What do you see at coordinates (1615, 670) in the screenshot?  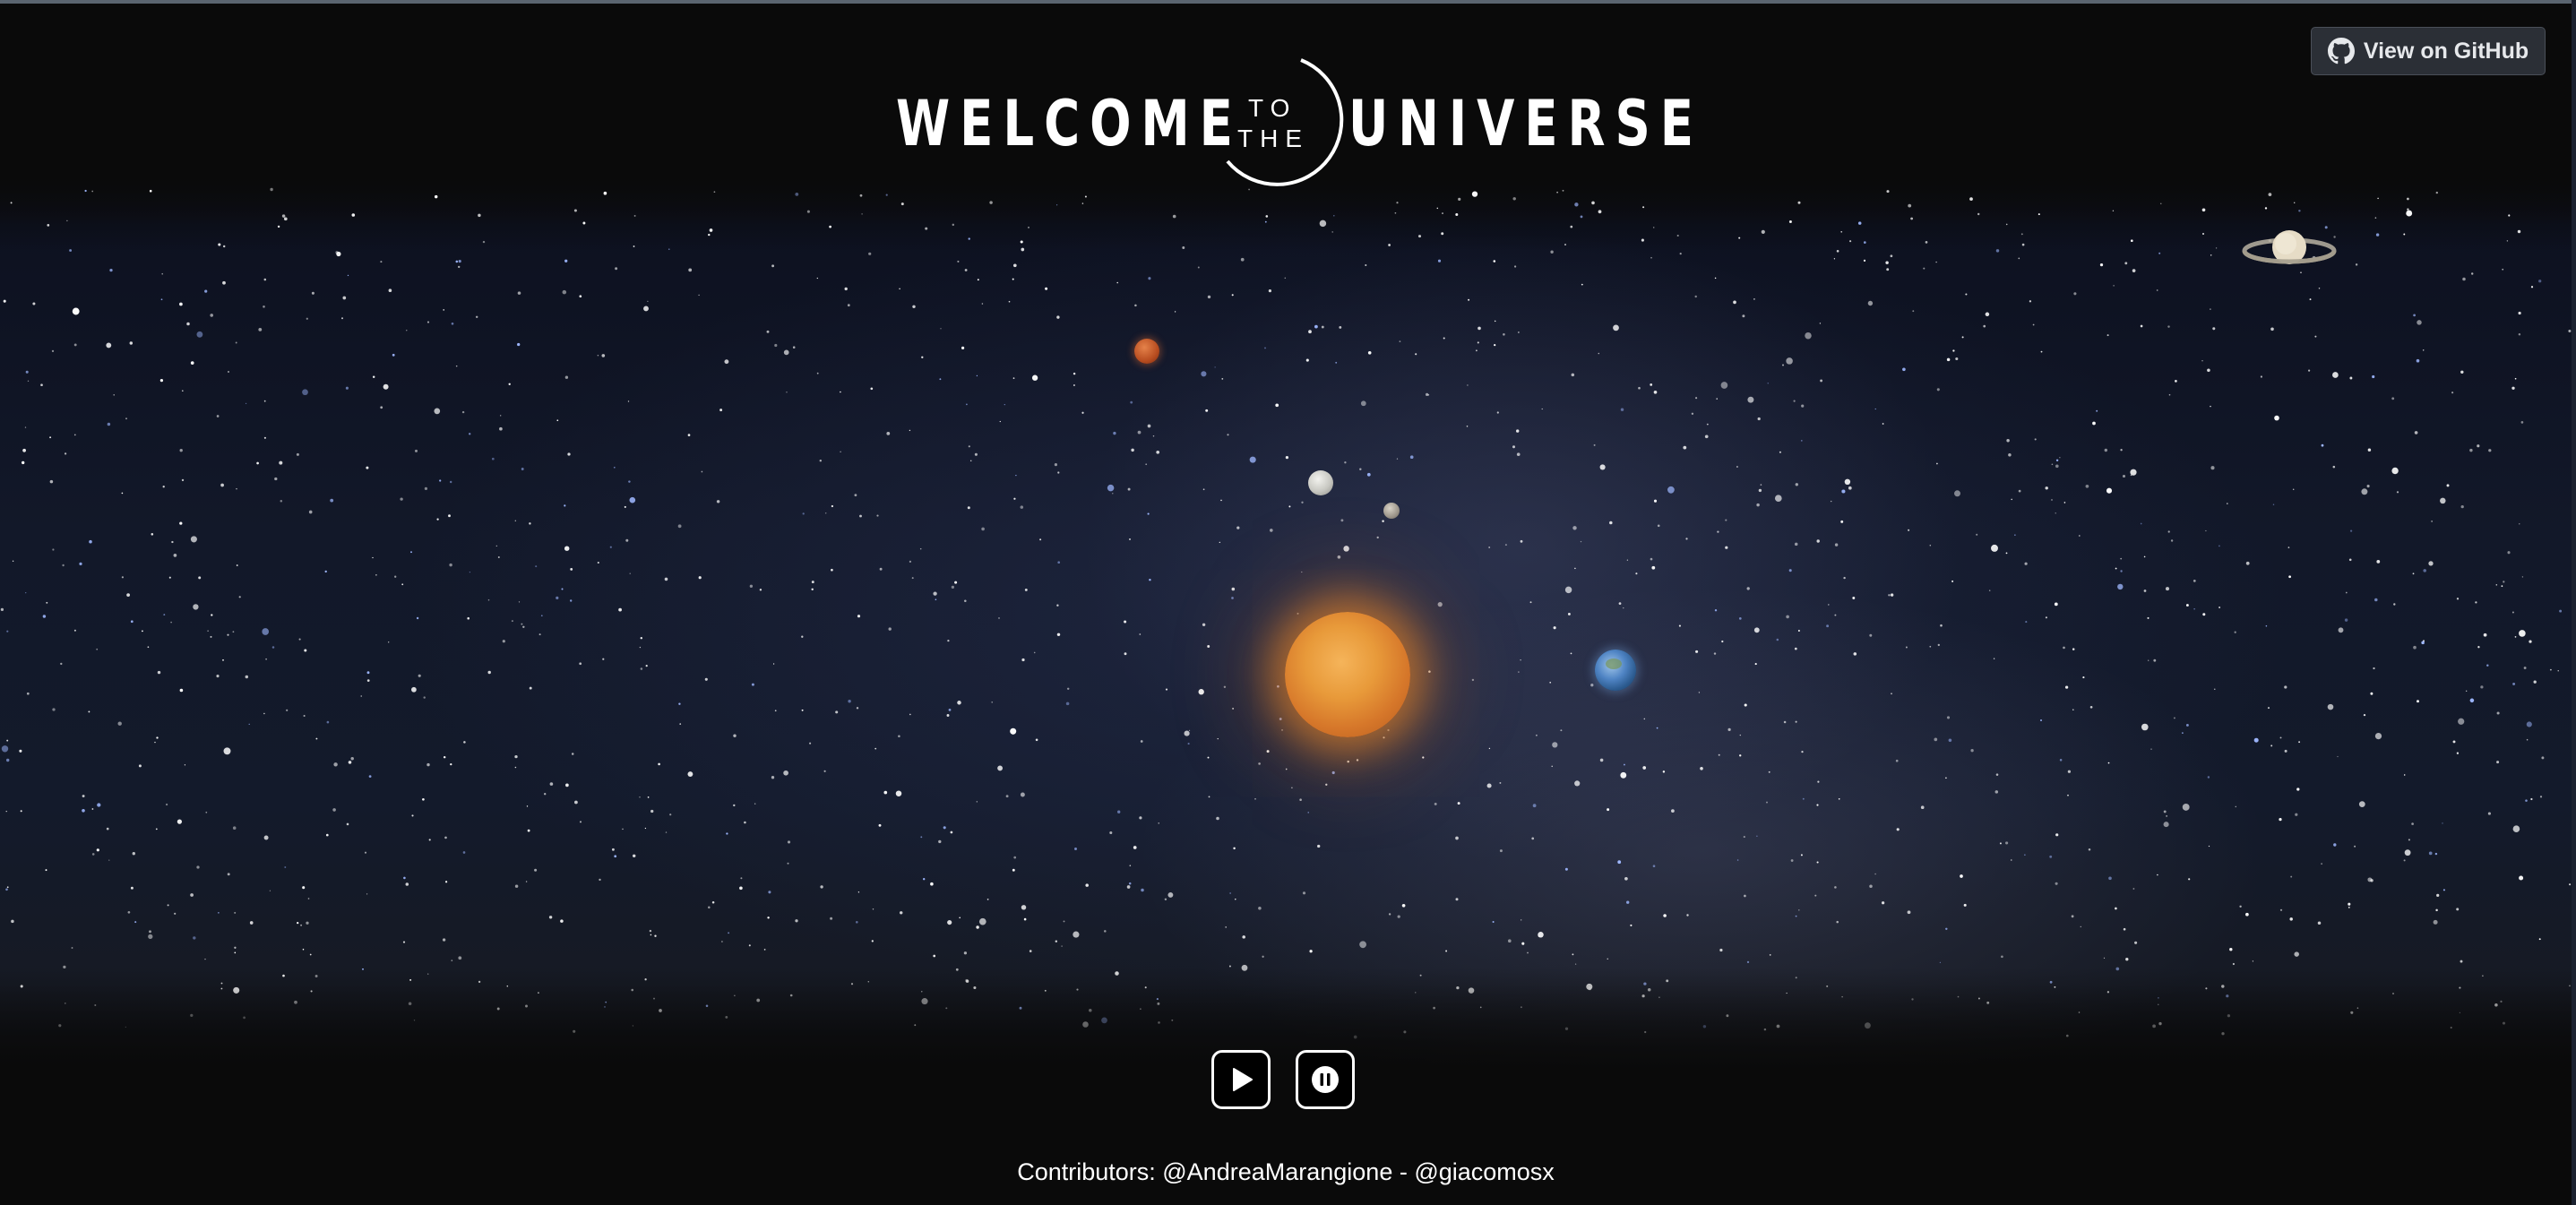 I see `earth` at bounding box center [1615, 670].